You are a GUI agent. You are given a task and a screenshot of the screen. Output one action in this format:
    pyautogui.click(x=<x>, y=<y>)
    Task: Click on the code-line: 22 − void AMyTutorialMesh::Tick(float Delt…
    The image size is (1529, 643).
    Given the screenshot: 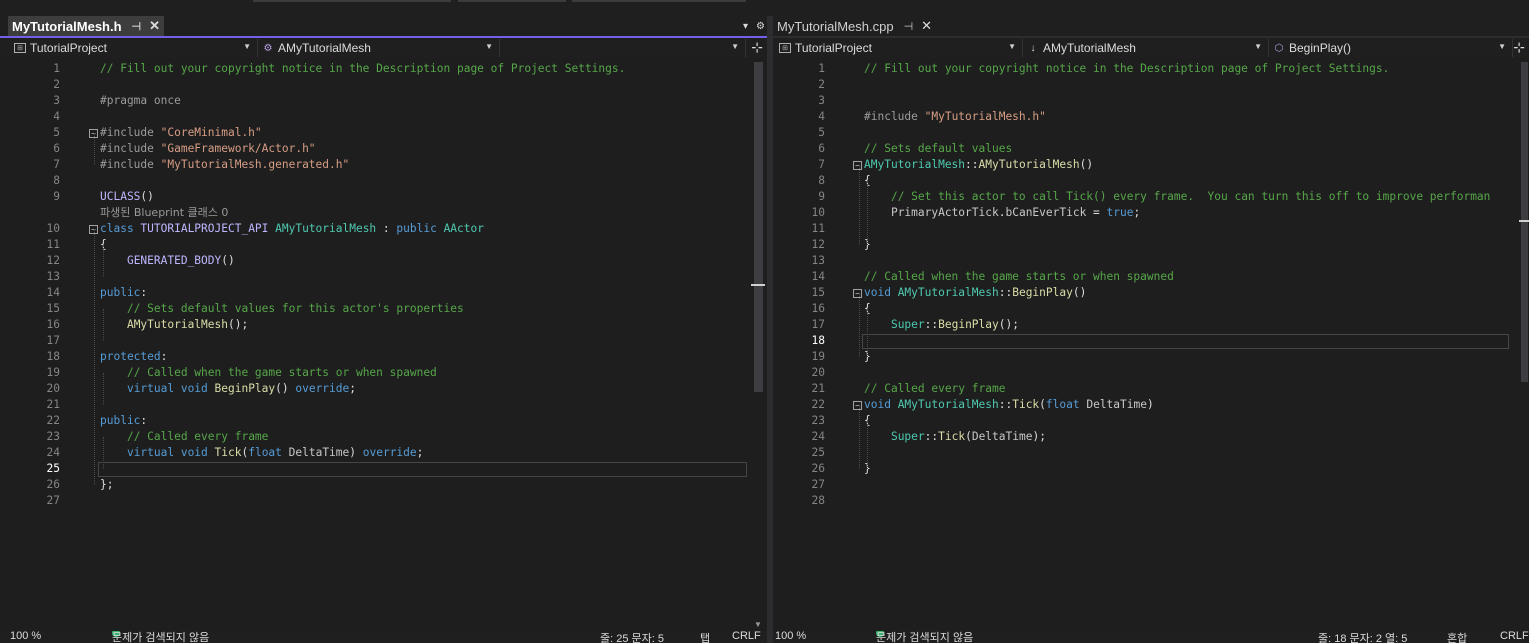 What is the action you would take?
    pyautogui.click(x=1142, y=405)
    